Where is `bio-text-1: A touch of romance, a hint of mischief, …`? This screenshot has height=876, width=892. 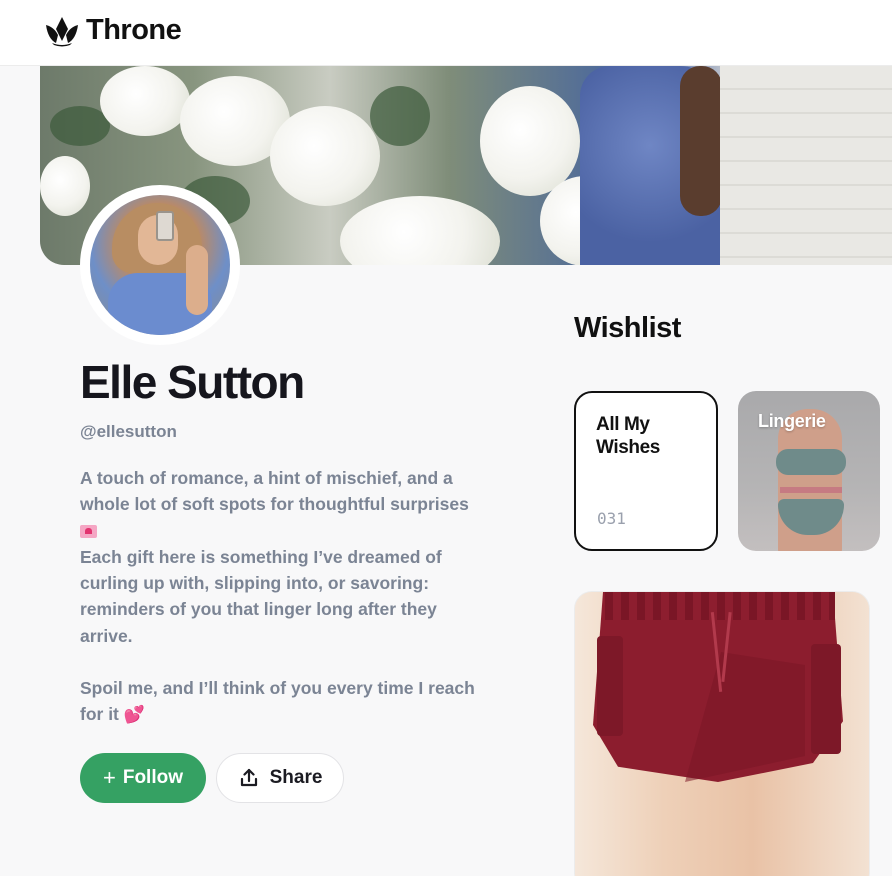
bio-text-1: A touch of romance, a hint of mischief, … is located at coordinates (274, 491).